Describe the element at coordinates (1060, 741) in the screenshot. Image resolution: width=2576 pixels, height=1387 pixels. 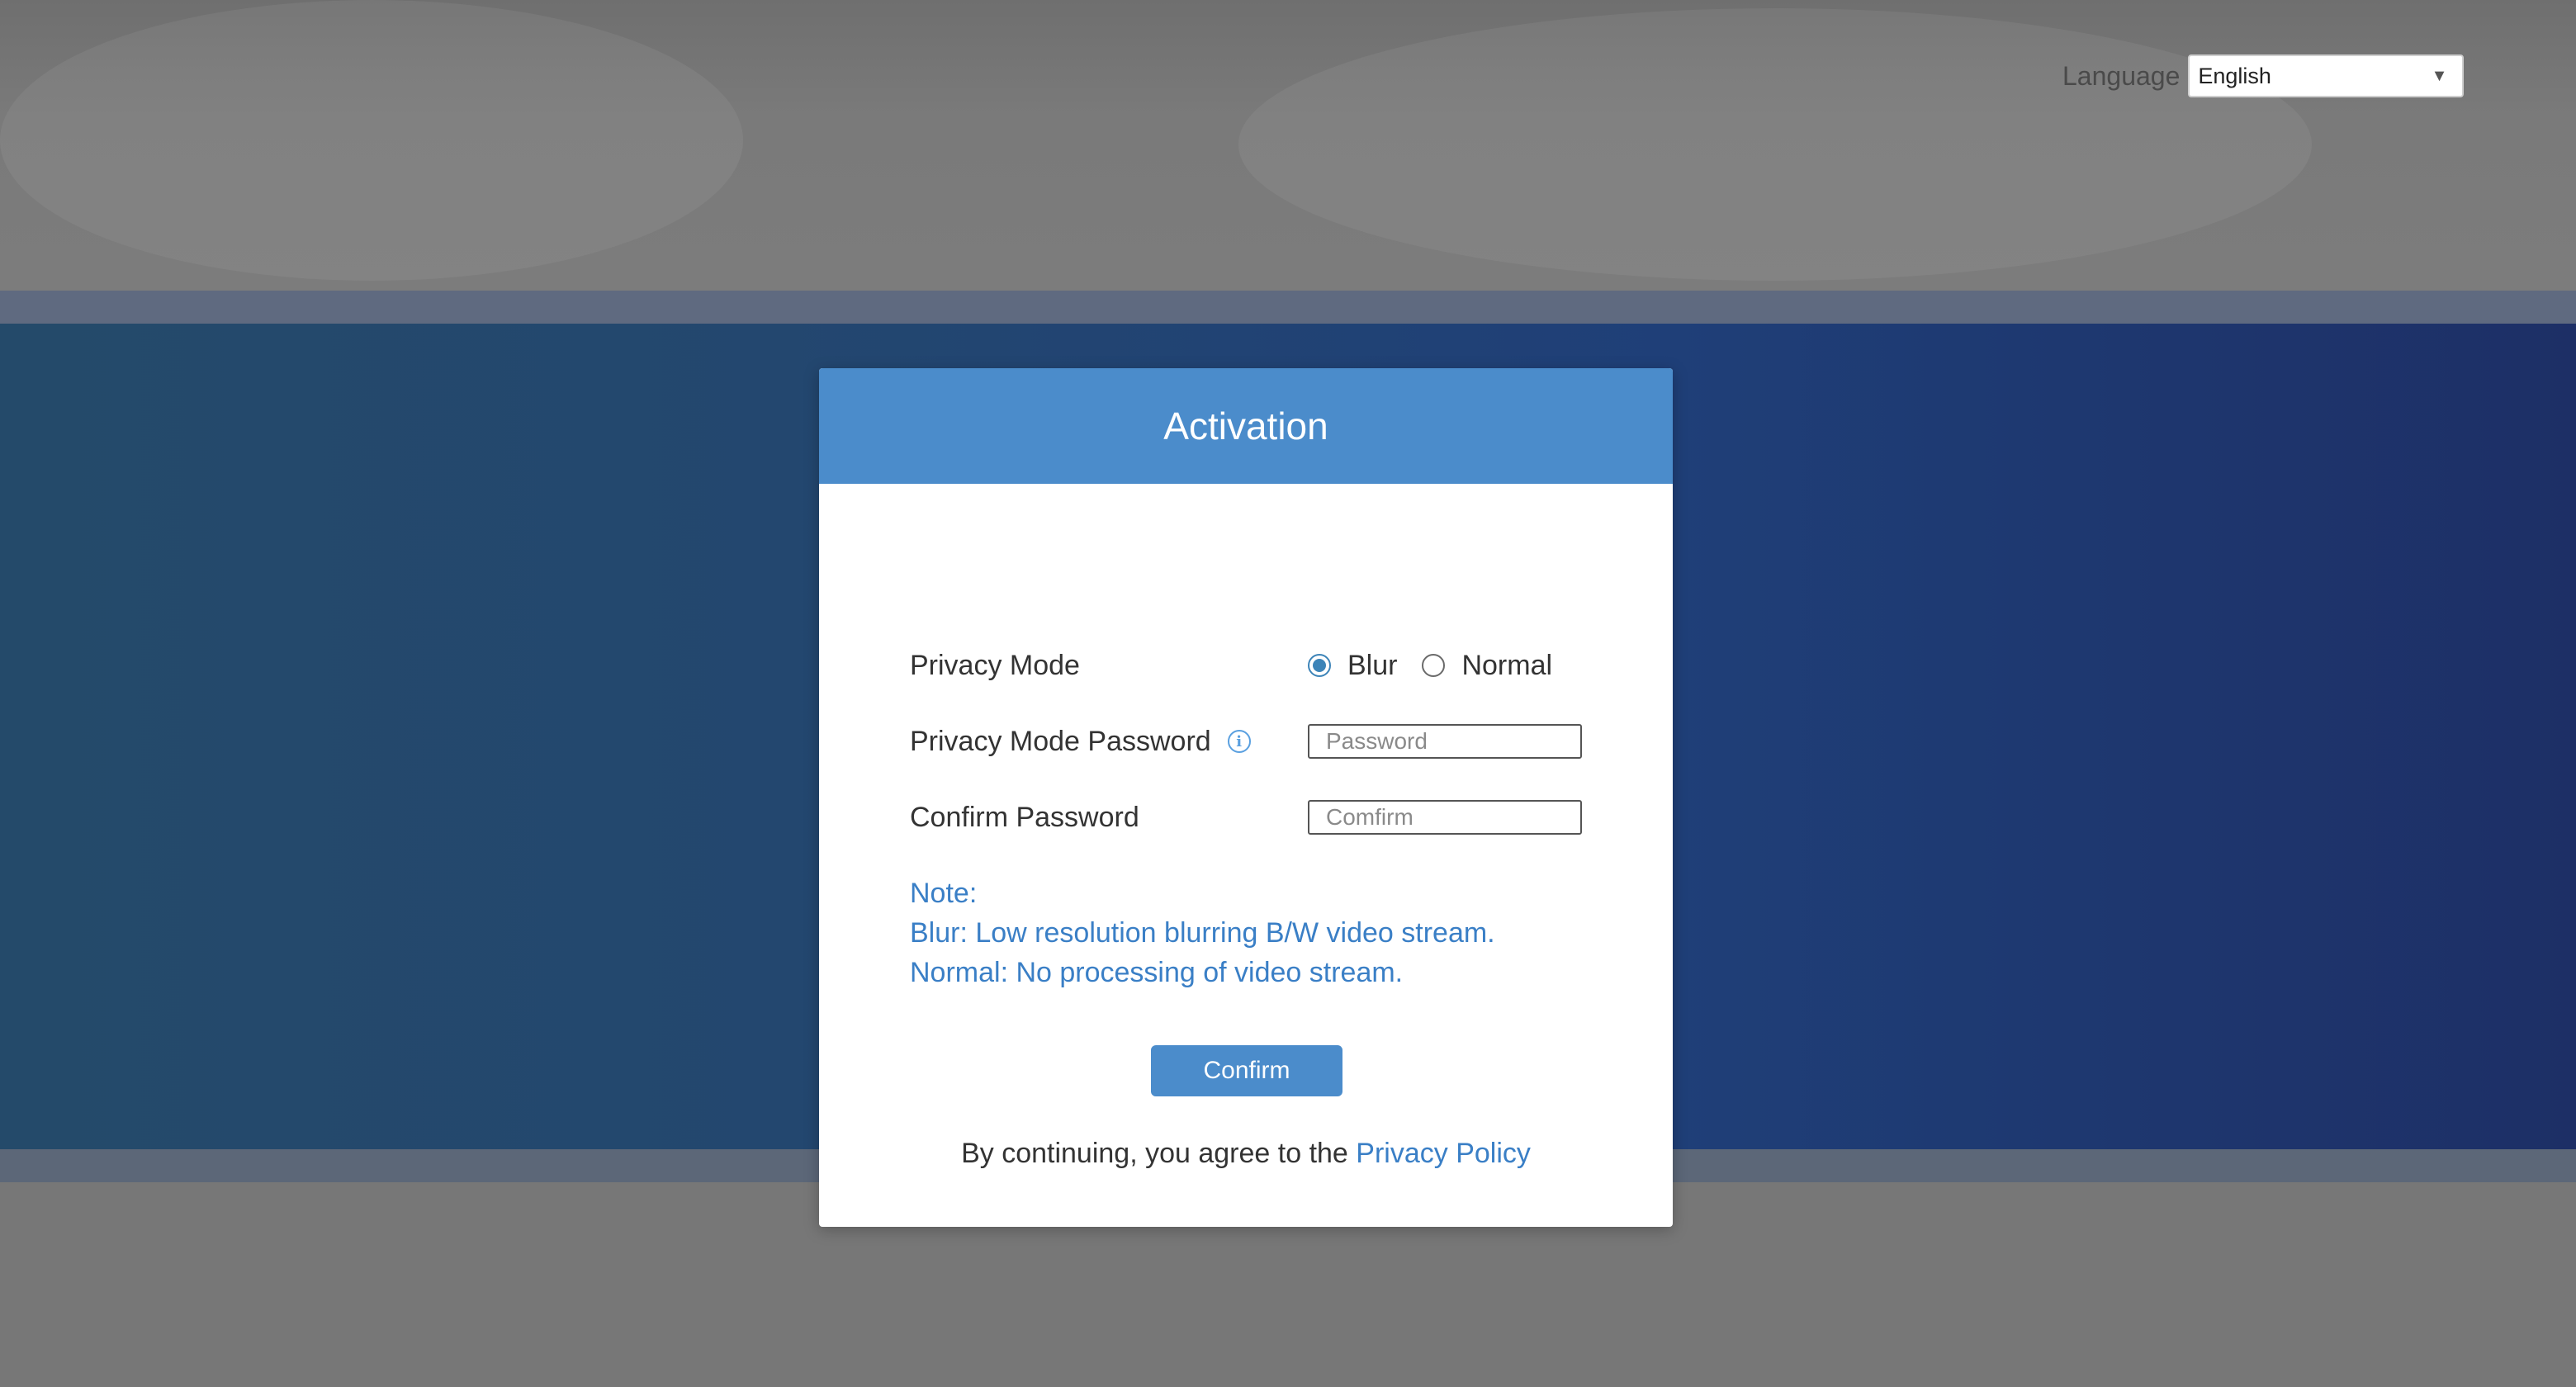
I see `privacy-password-label: Privacy Mode Password` at that location.